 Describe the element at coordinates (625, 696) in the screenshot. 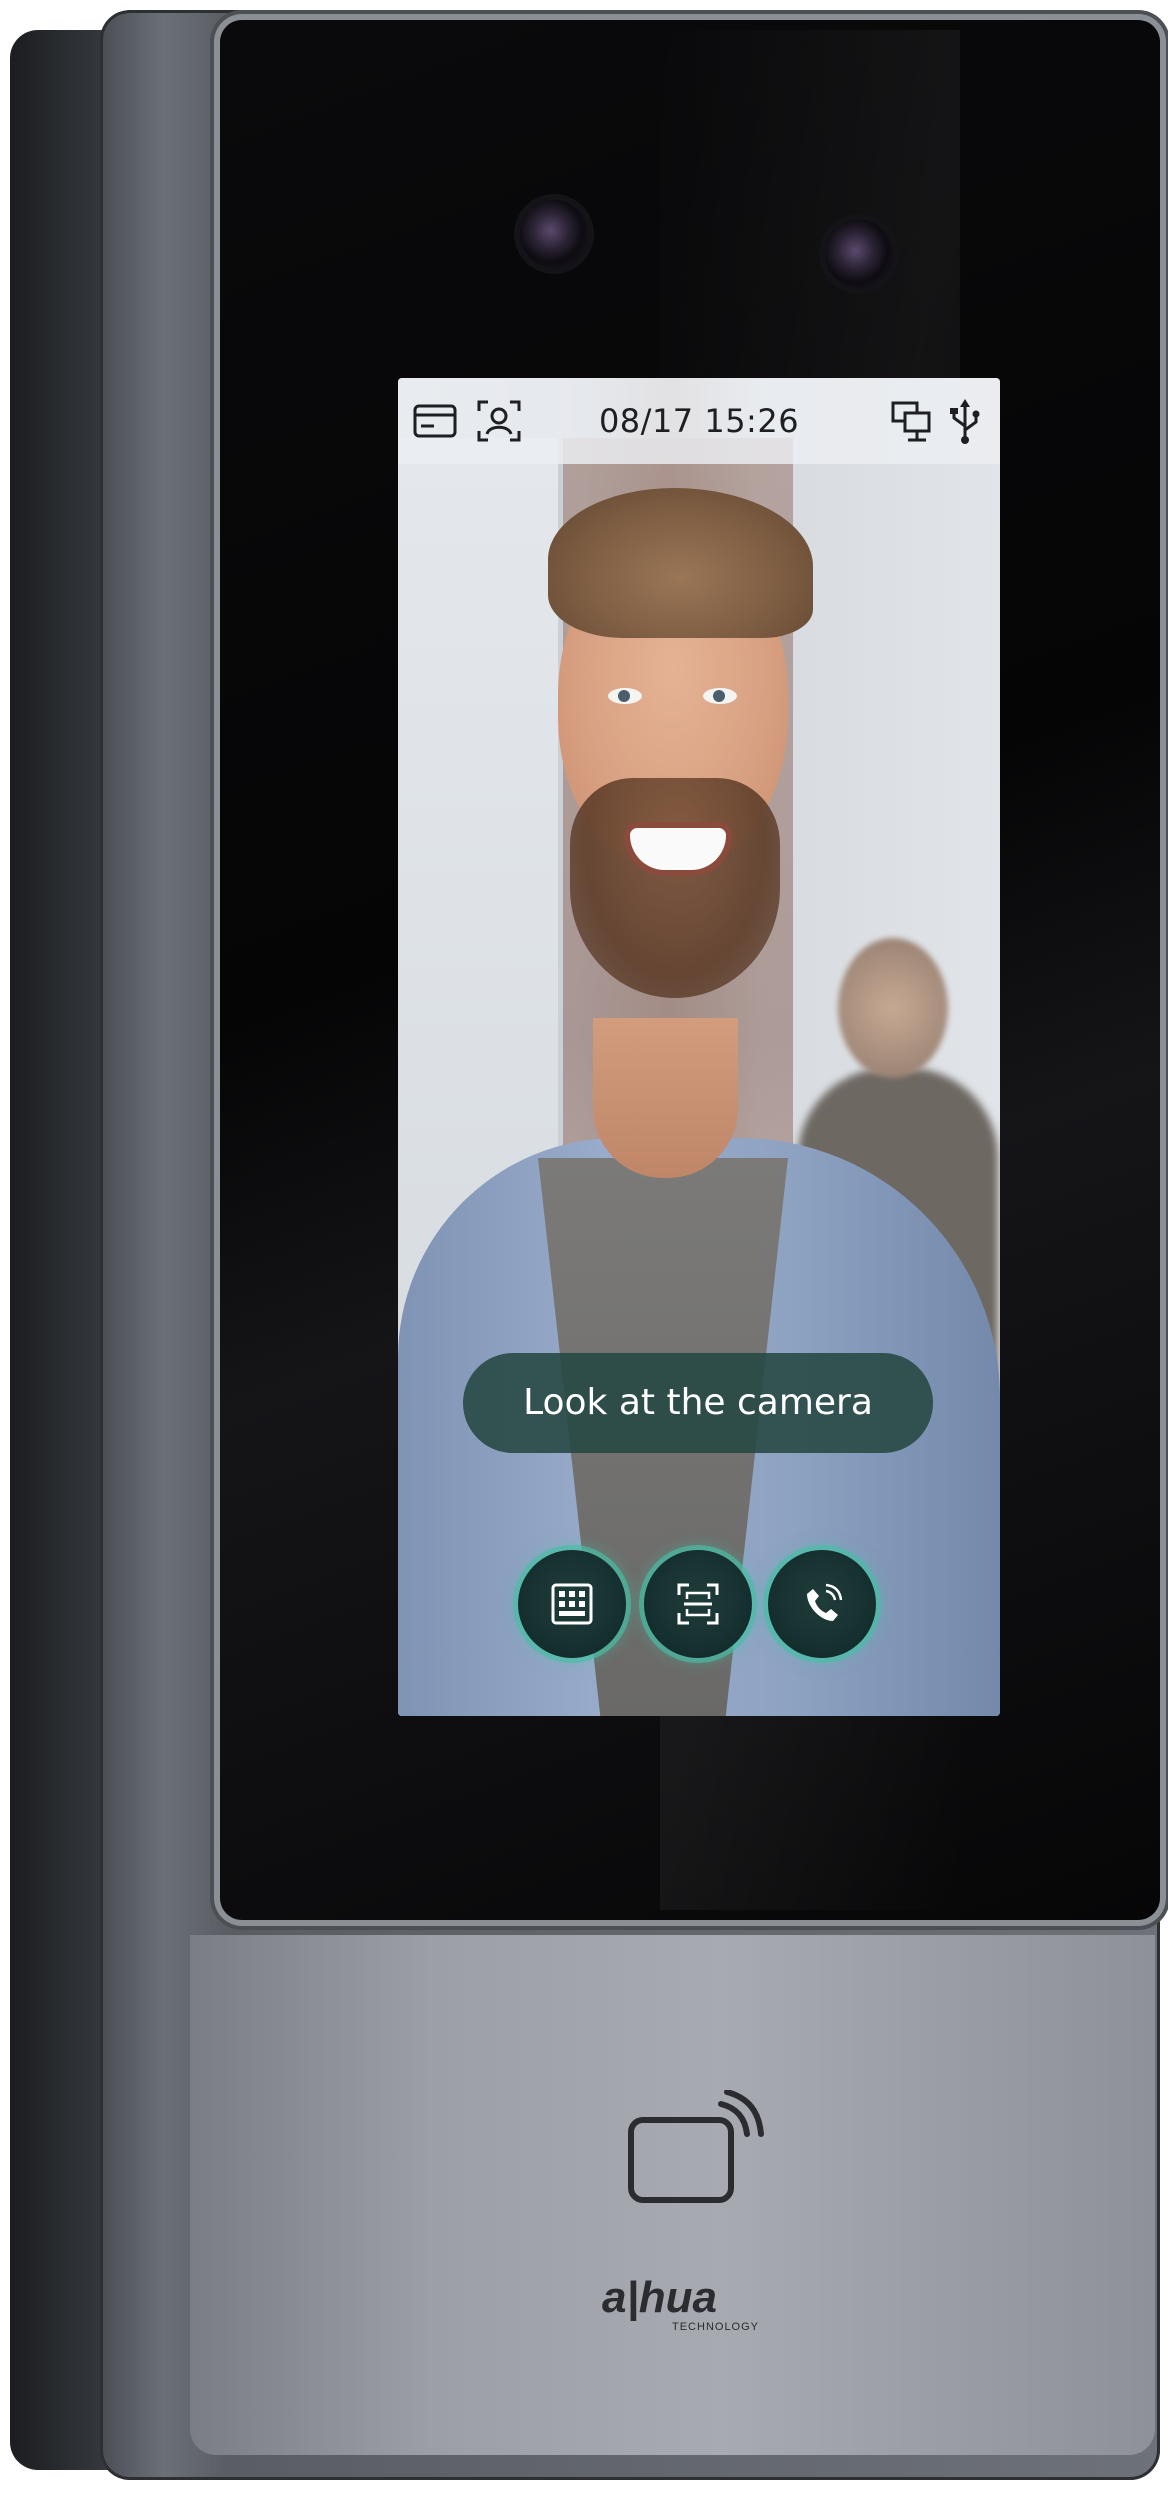

I see `person-eye-left` at that location.